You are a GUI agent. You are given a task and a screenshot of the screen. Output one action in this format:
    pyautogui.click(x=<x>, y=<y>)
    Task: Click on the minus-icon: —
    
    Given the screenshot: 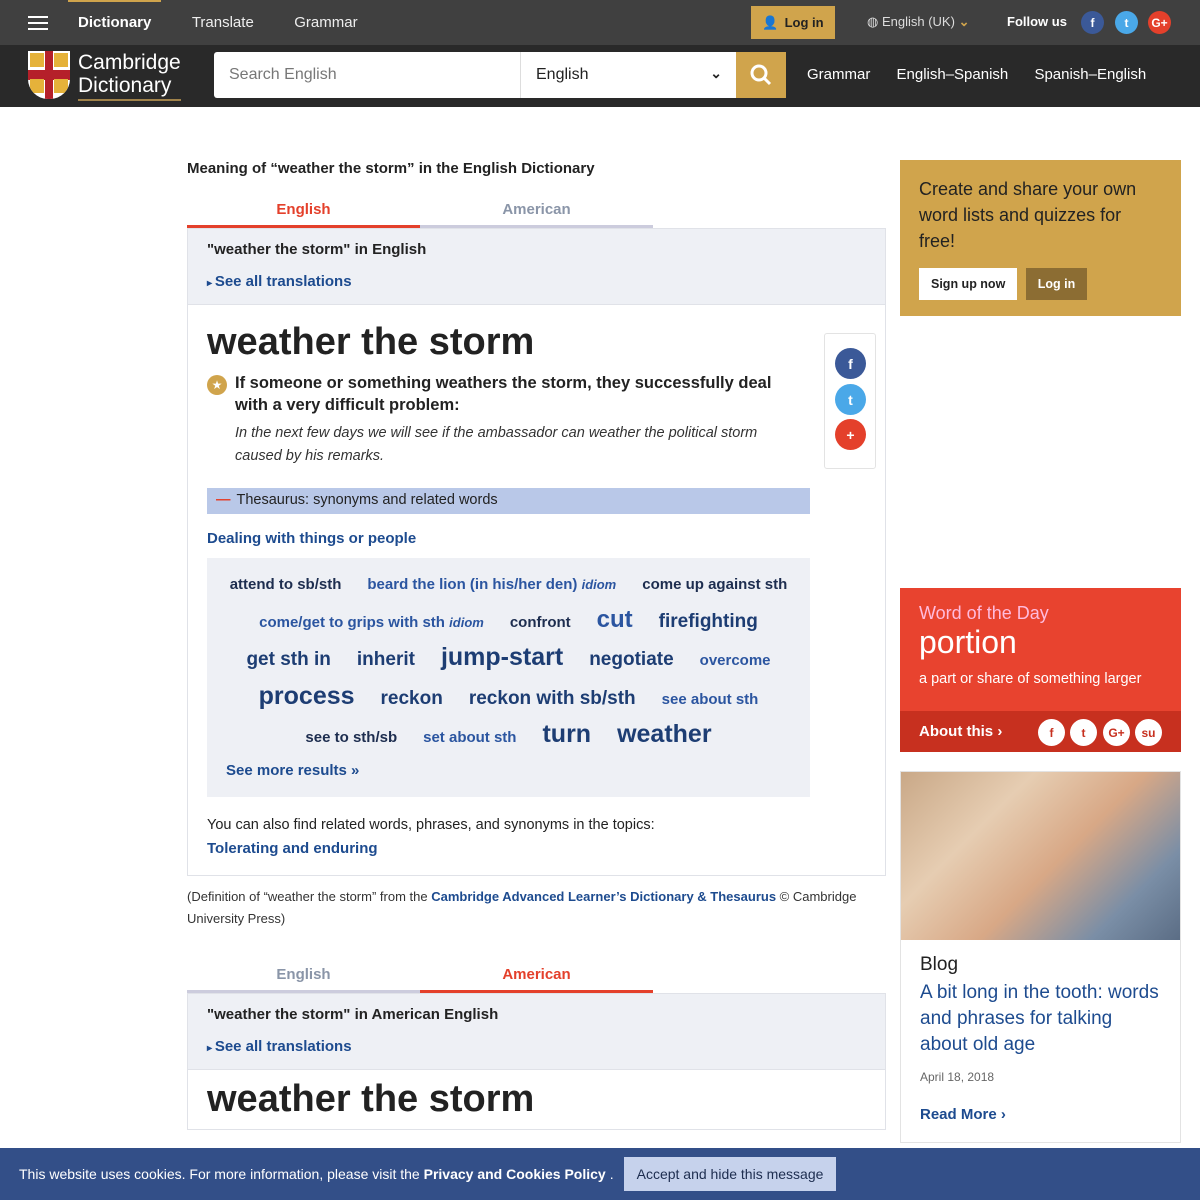 What is the action you would take?
    pyautogui.click(x=223, y=500)
    